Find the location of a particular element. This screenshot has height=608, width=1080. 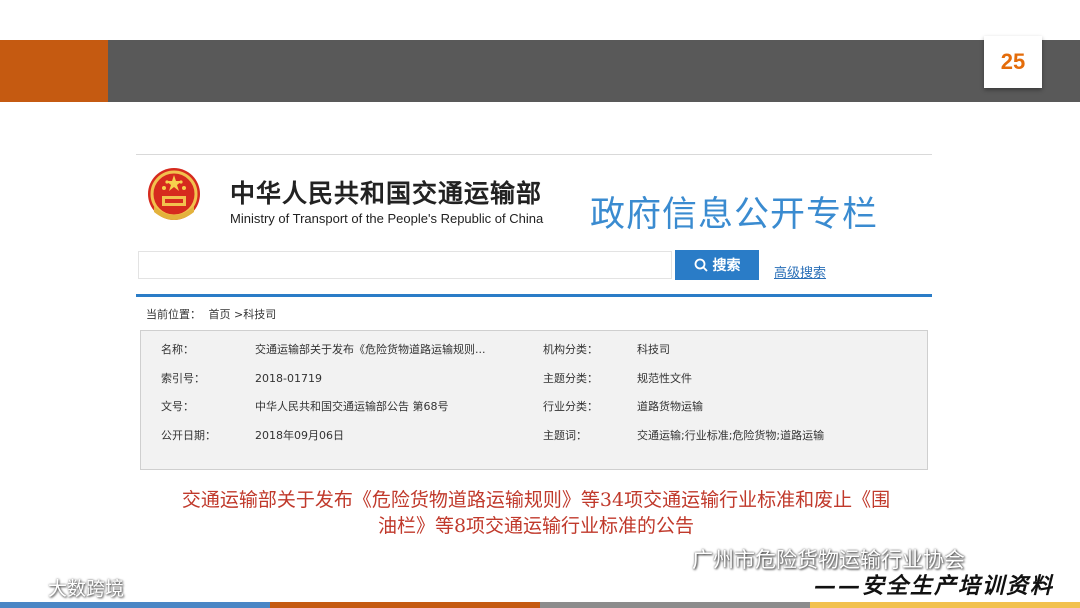

field-label: 行业分类： is located at coordinates (570, 406).